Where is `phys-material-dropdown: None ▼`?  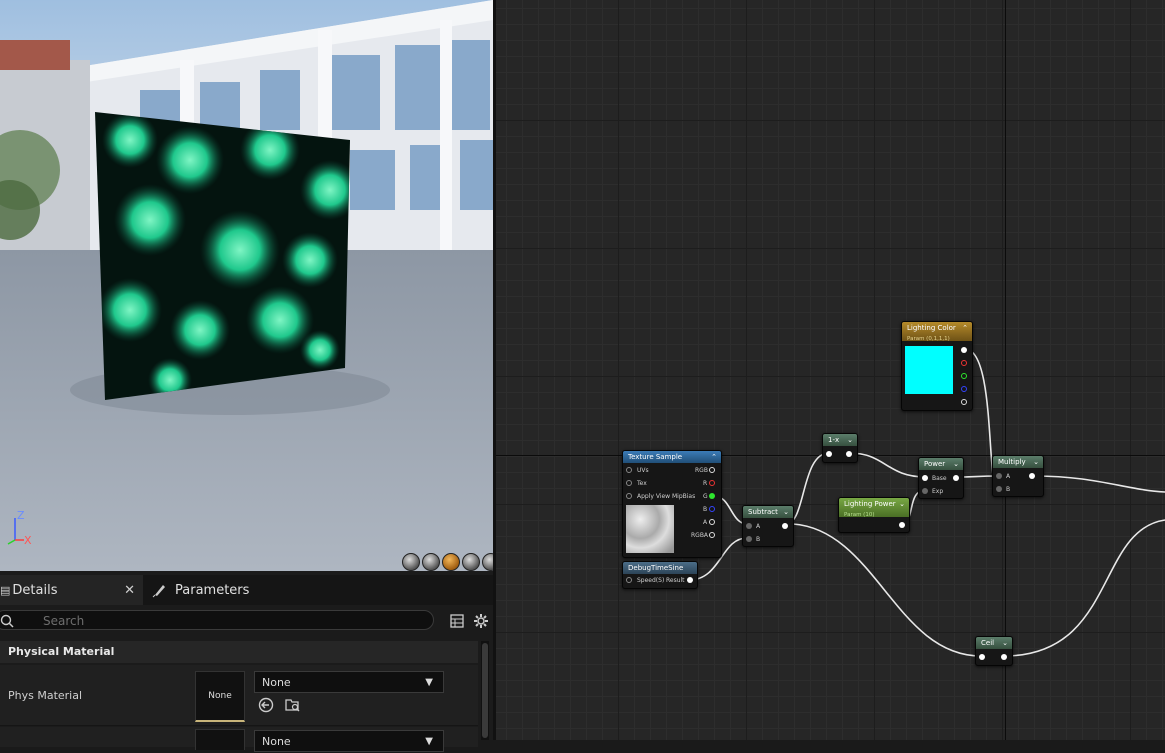
phys-material-dropdown: None ▼ is located at coordinates (349, 682).